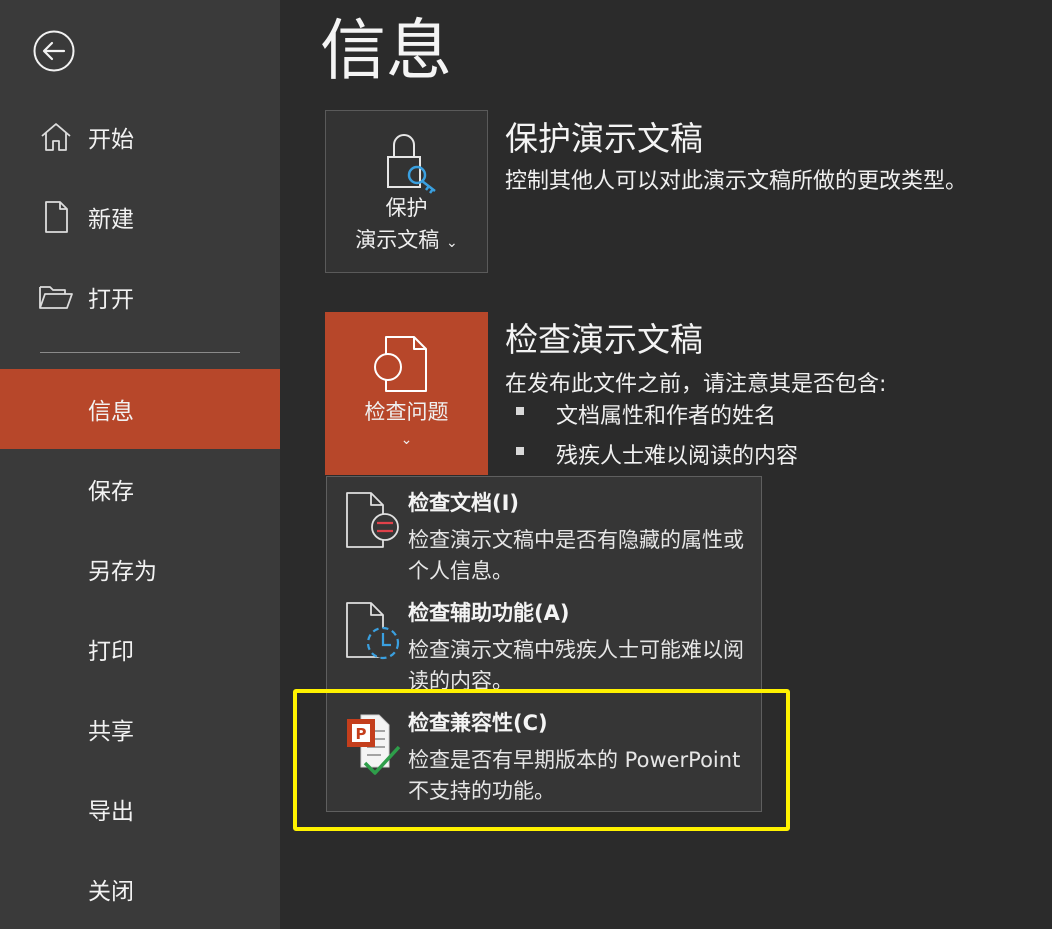 This screenshot has height=929, width=1052. Describe the element at coordinates (140, 809) in the screenshot. I see `sidebar-item-export: 导出` at that location.